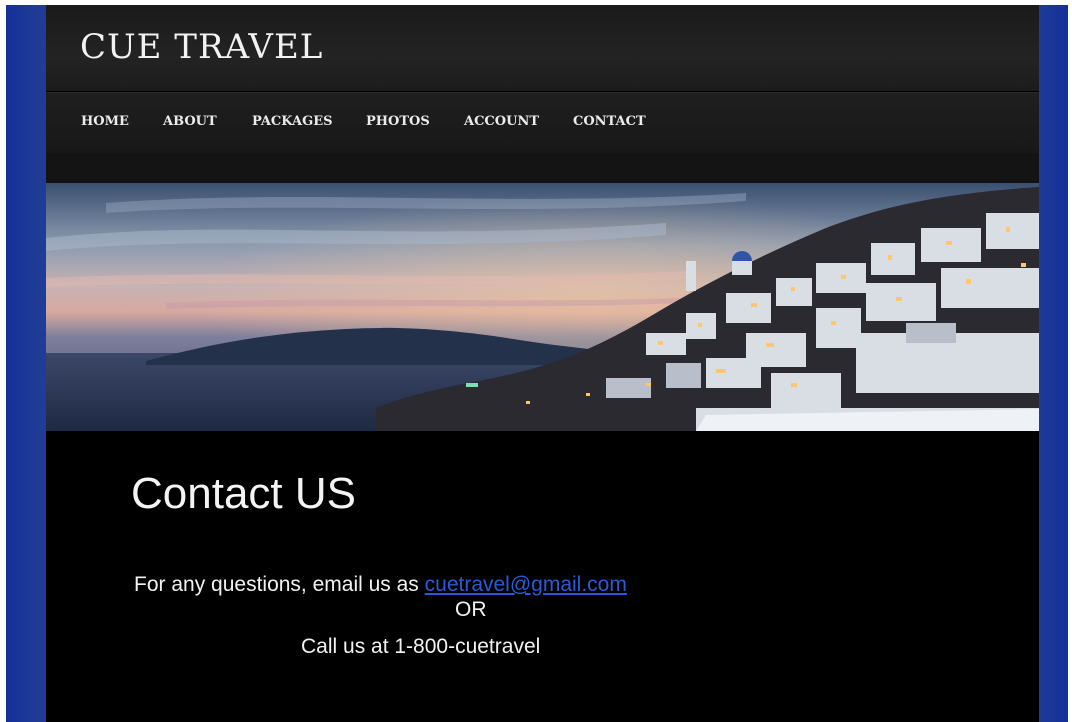 Image resolution: width=1072 pixels, height=722 pixels. I want to click on nav-item-contact: CONTACT, so click(609, 121).